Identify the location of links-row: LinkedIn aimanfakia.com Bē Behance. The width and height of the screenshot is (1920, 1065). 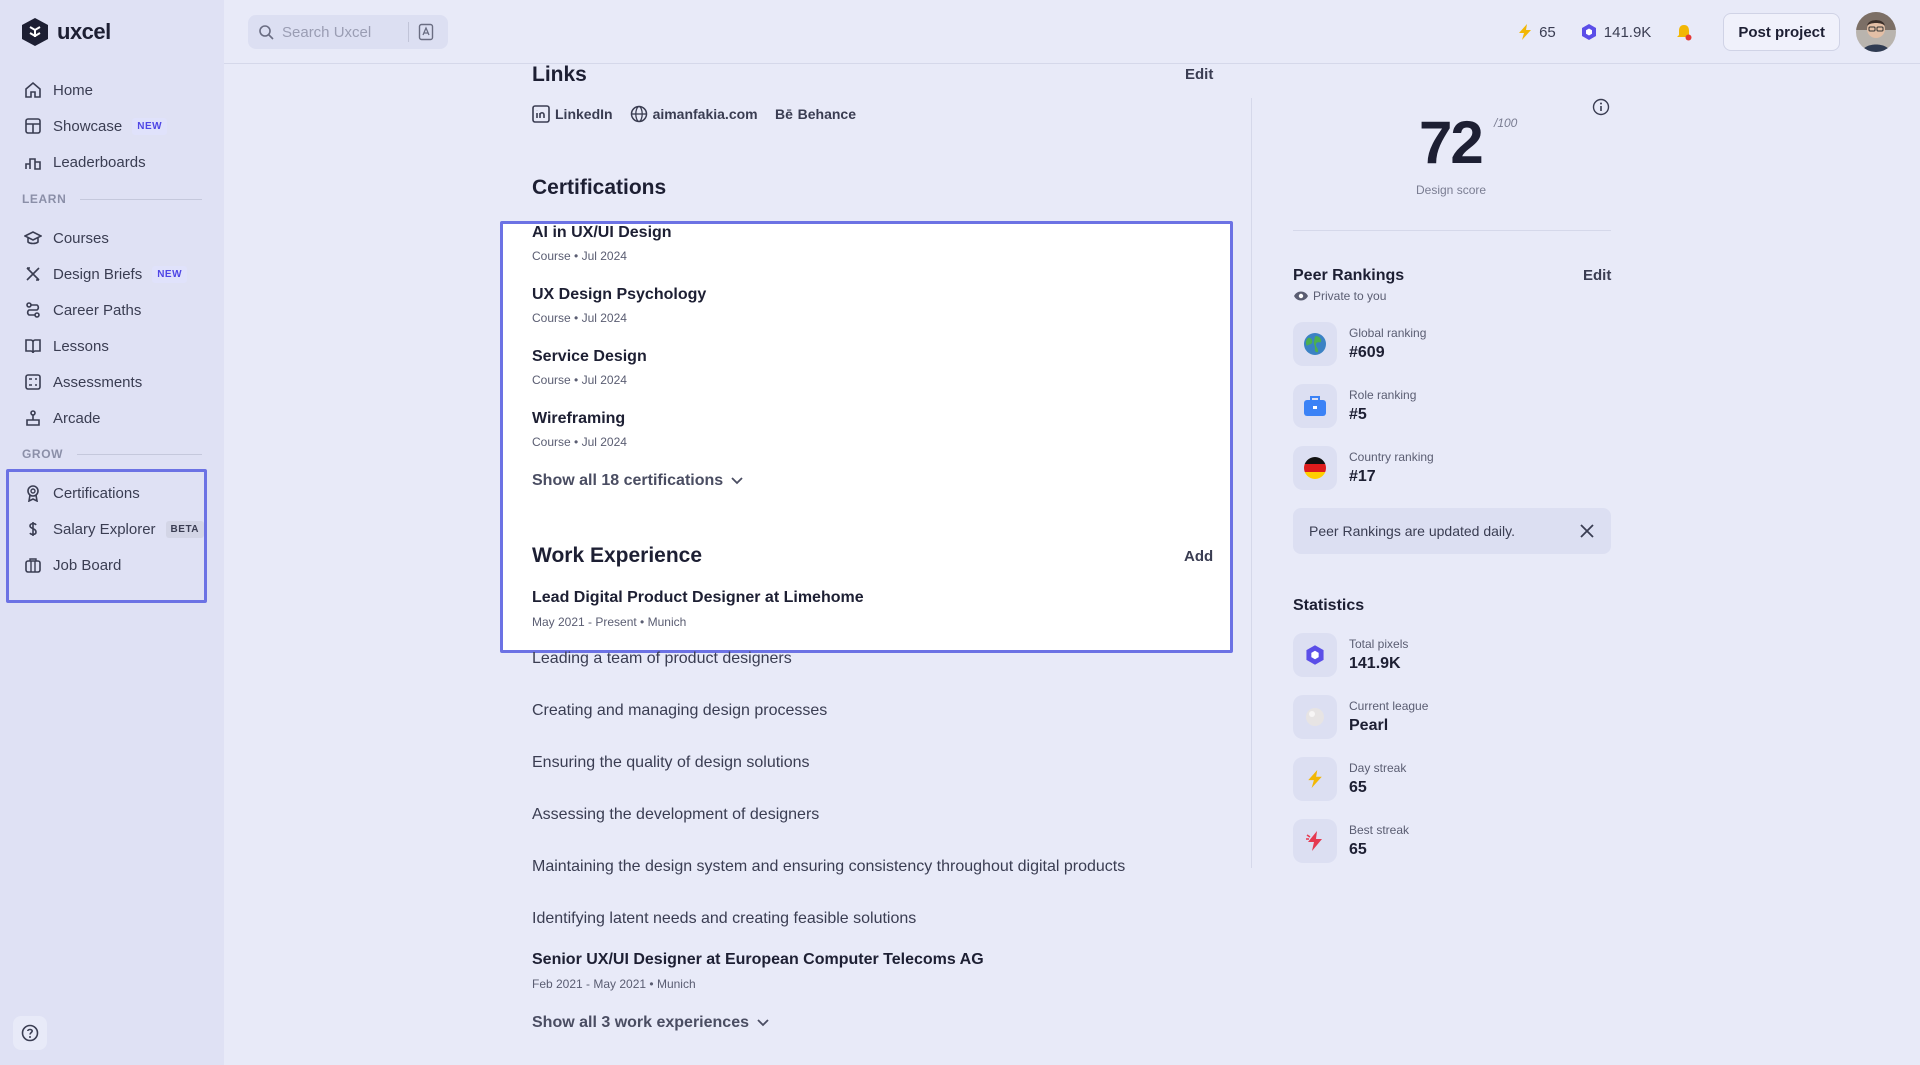
(702, 114).